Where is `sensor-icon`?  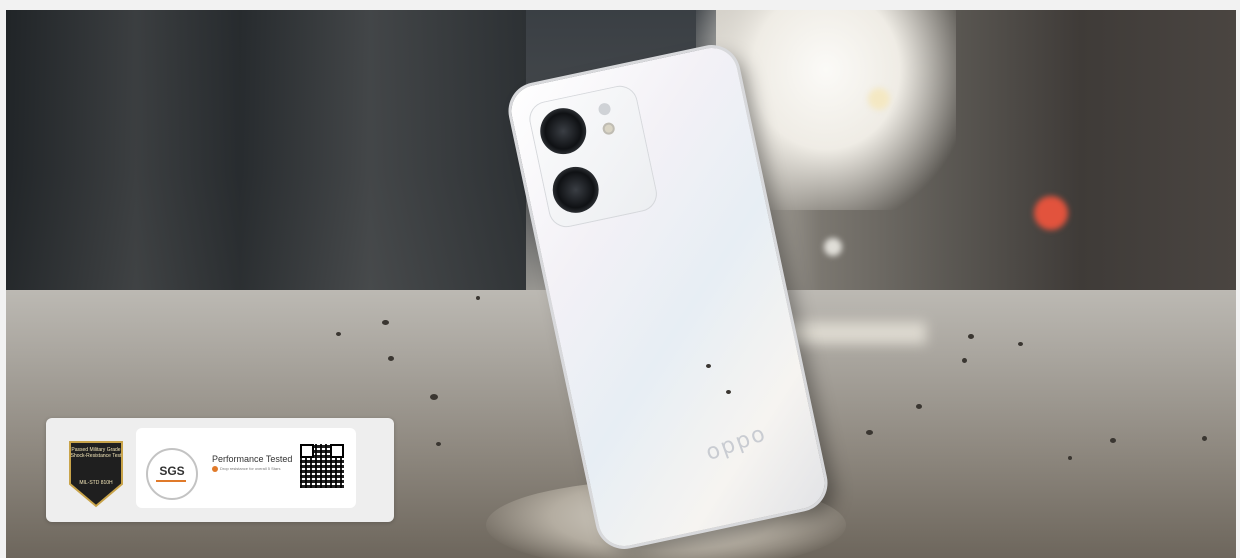 sensor-icon is located at coordinates (604, 109).